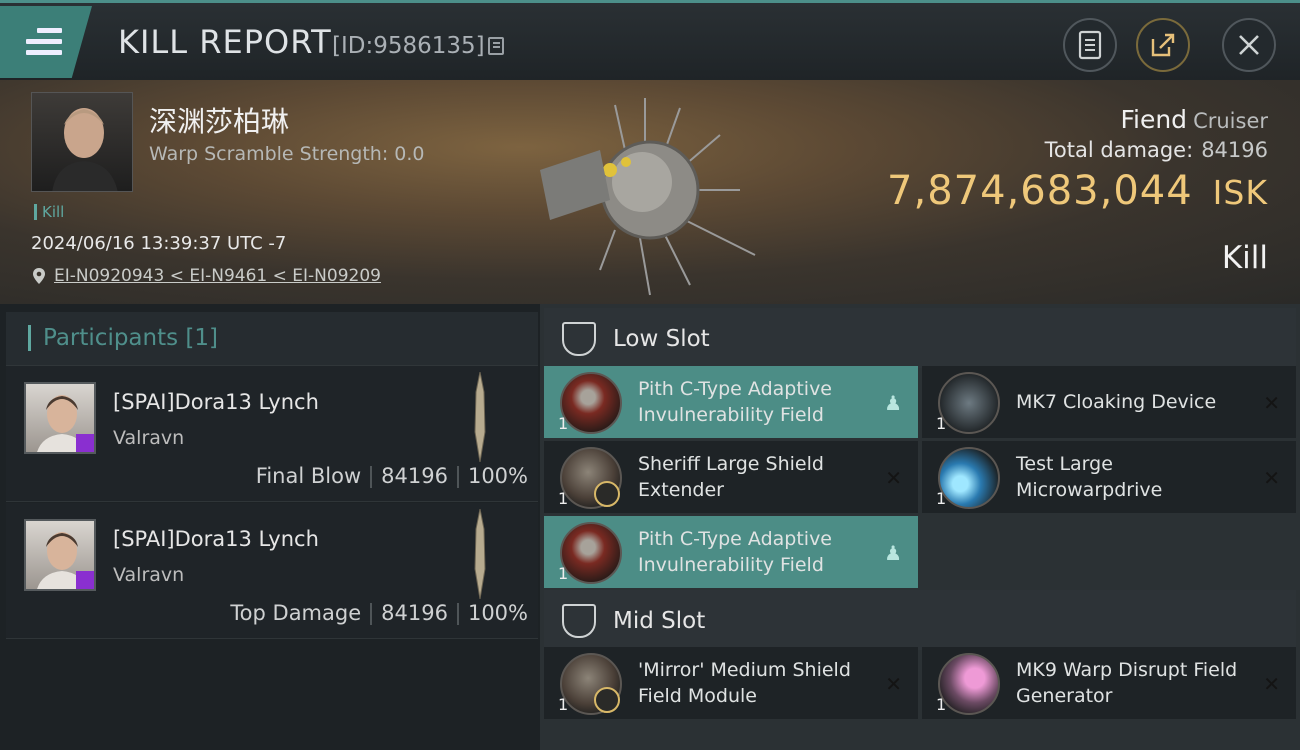 This screenshot has width=1300, height=750. Describe the element at coordinates (1234, 150) in the screenshot. I see `total-damage-value: 84196` at that location.